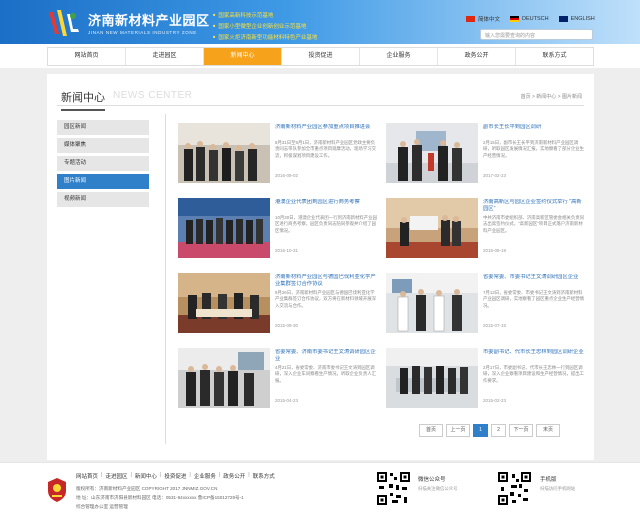  I want to click on slogan-item: 国家高新科技示范基地, so click(265, 15).